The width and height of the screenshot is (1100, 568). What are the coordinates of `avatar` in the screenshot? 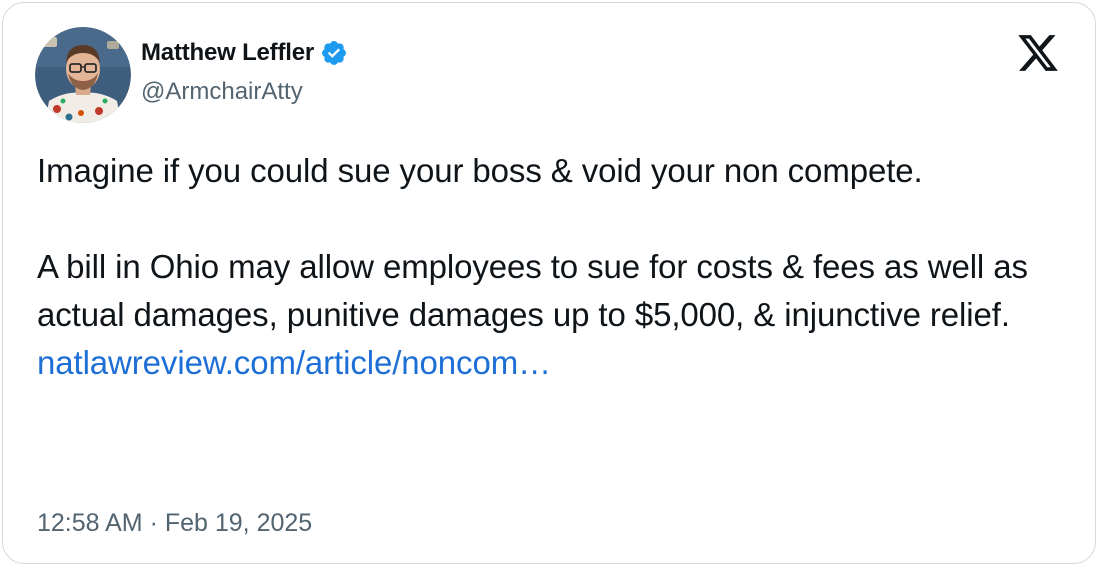 It's located at (83, 75).